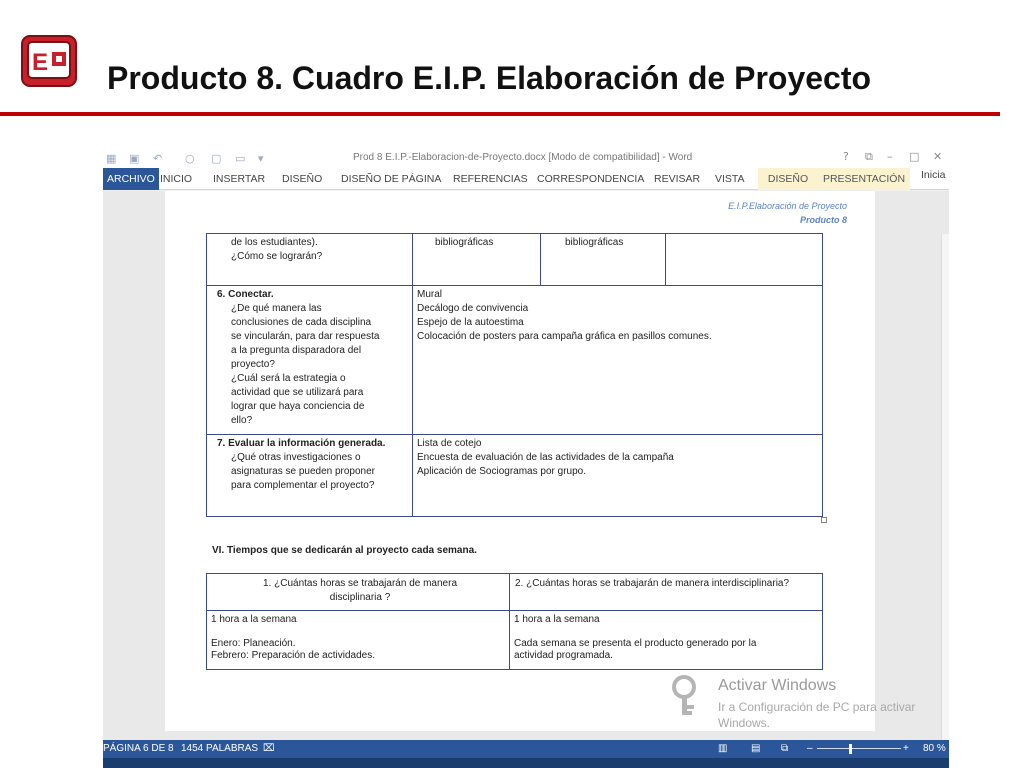 This screenshot has width=1024, height=768. Describe the element at coordinates (869, 157) in the screenshot. I see `ribbon-display-button: ⧉` at that location.